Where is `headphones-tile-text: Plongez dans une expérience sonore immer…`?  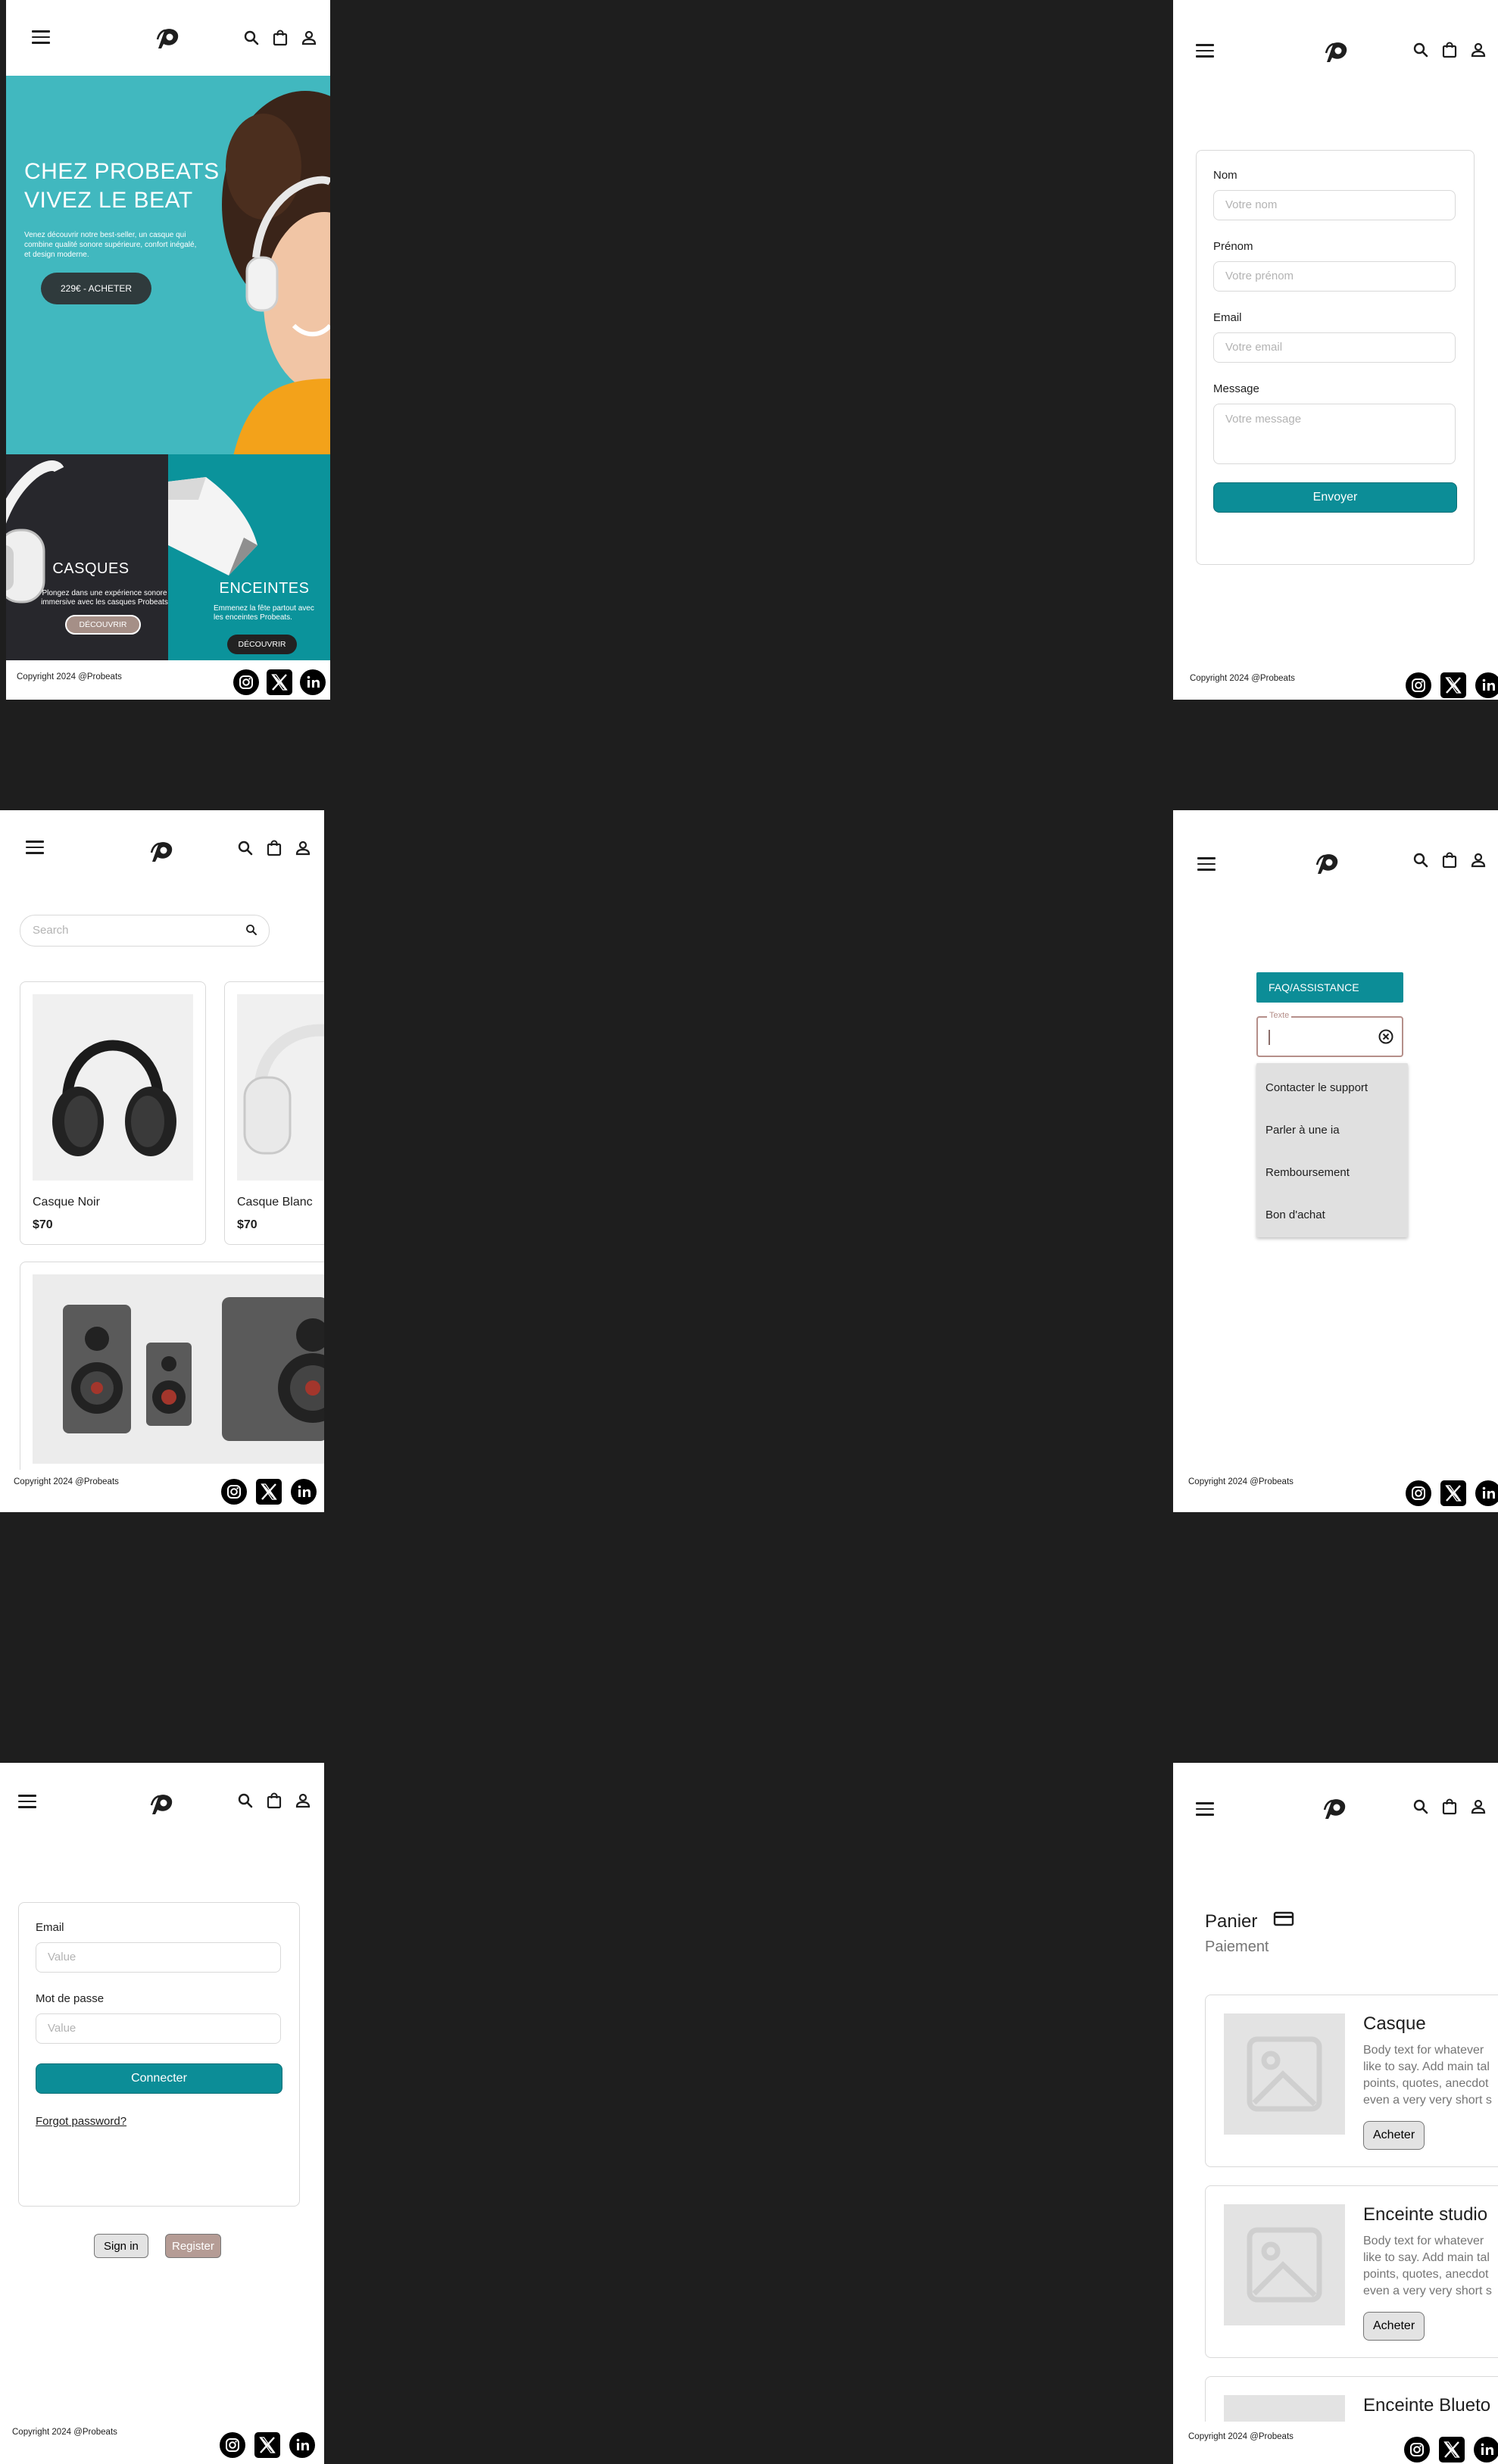
headphones-tile-text: Plongez dans une expérience sonore immer… is located at coordinates (104, 598).